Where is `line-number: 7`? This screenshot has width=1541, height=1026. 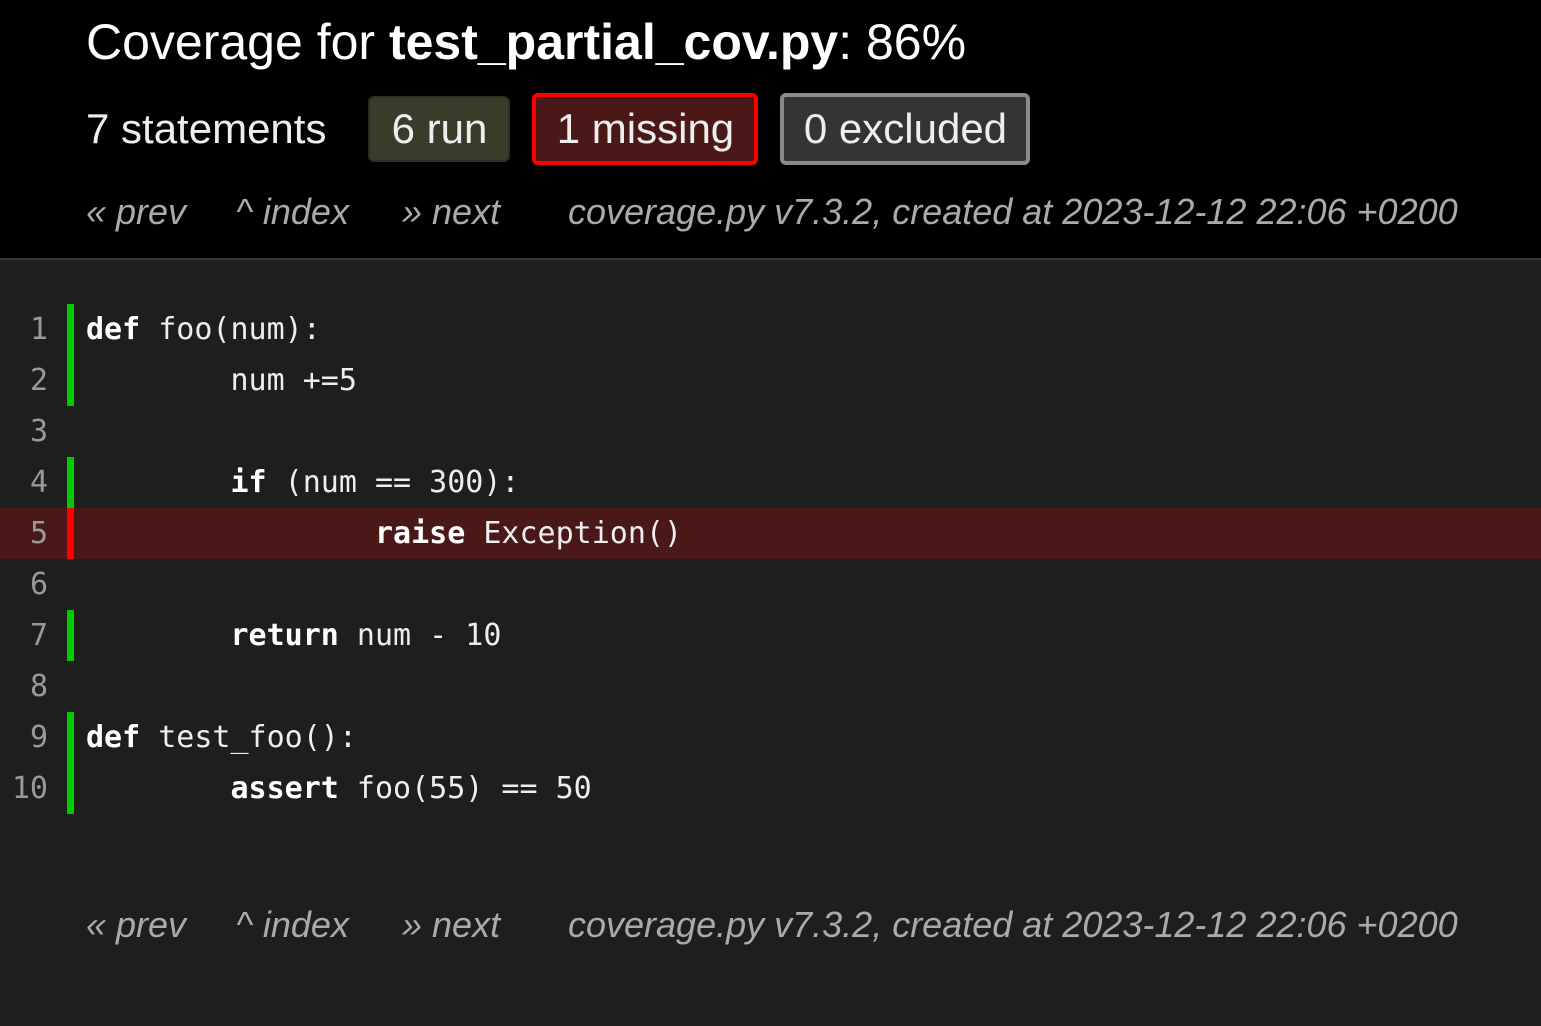
line-number: 7 is located at coordinates (24, 635).